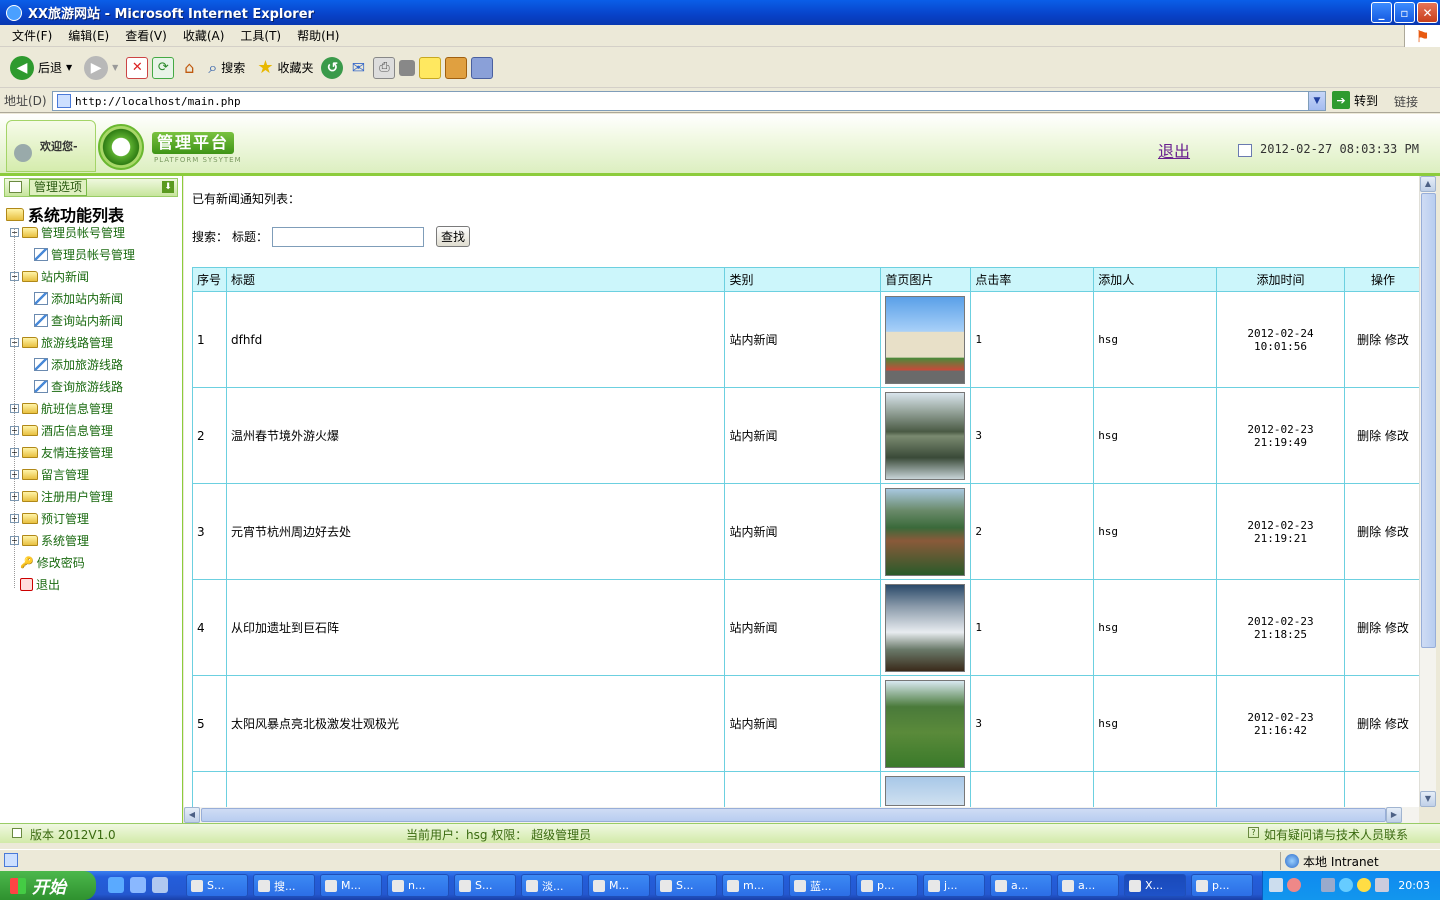 This screenshot has height=900, width=1440. What do you see at coordinates (1355, 100) in the screenshot?
I see `go-button: ➔ 转到` at bounding box center [1355, 100].